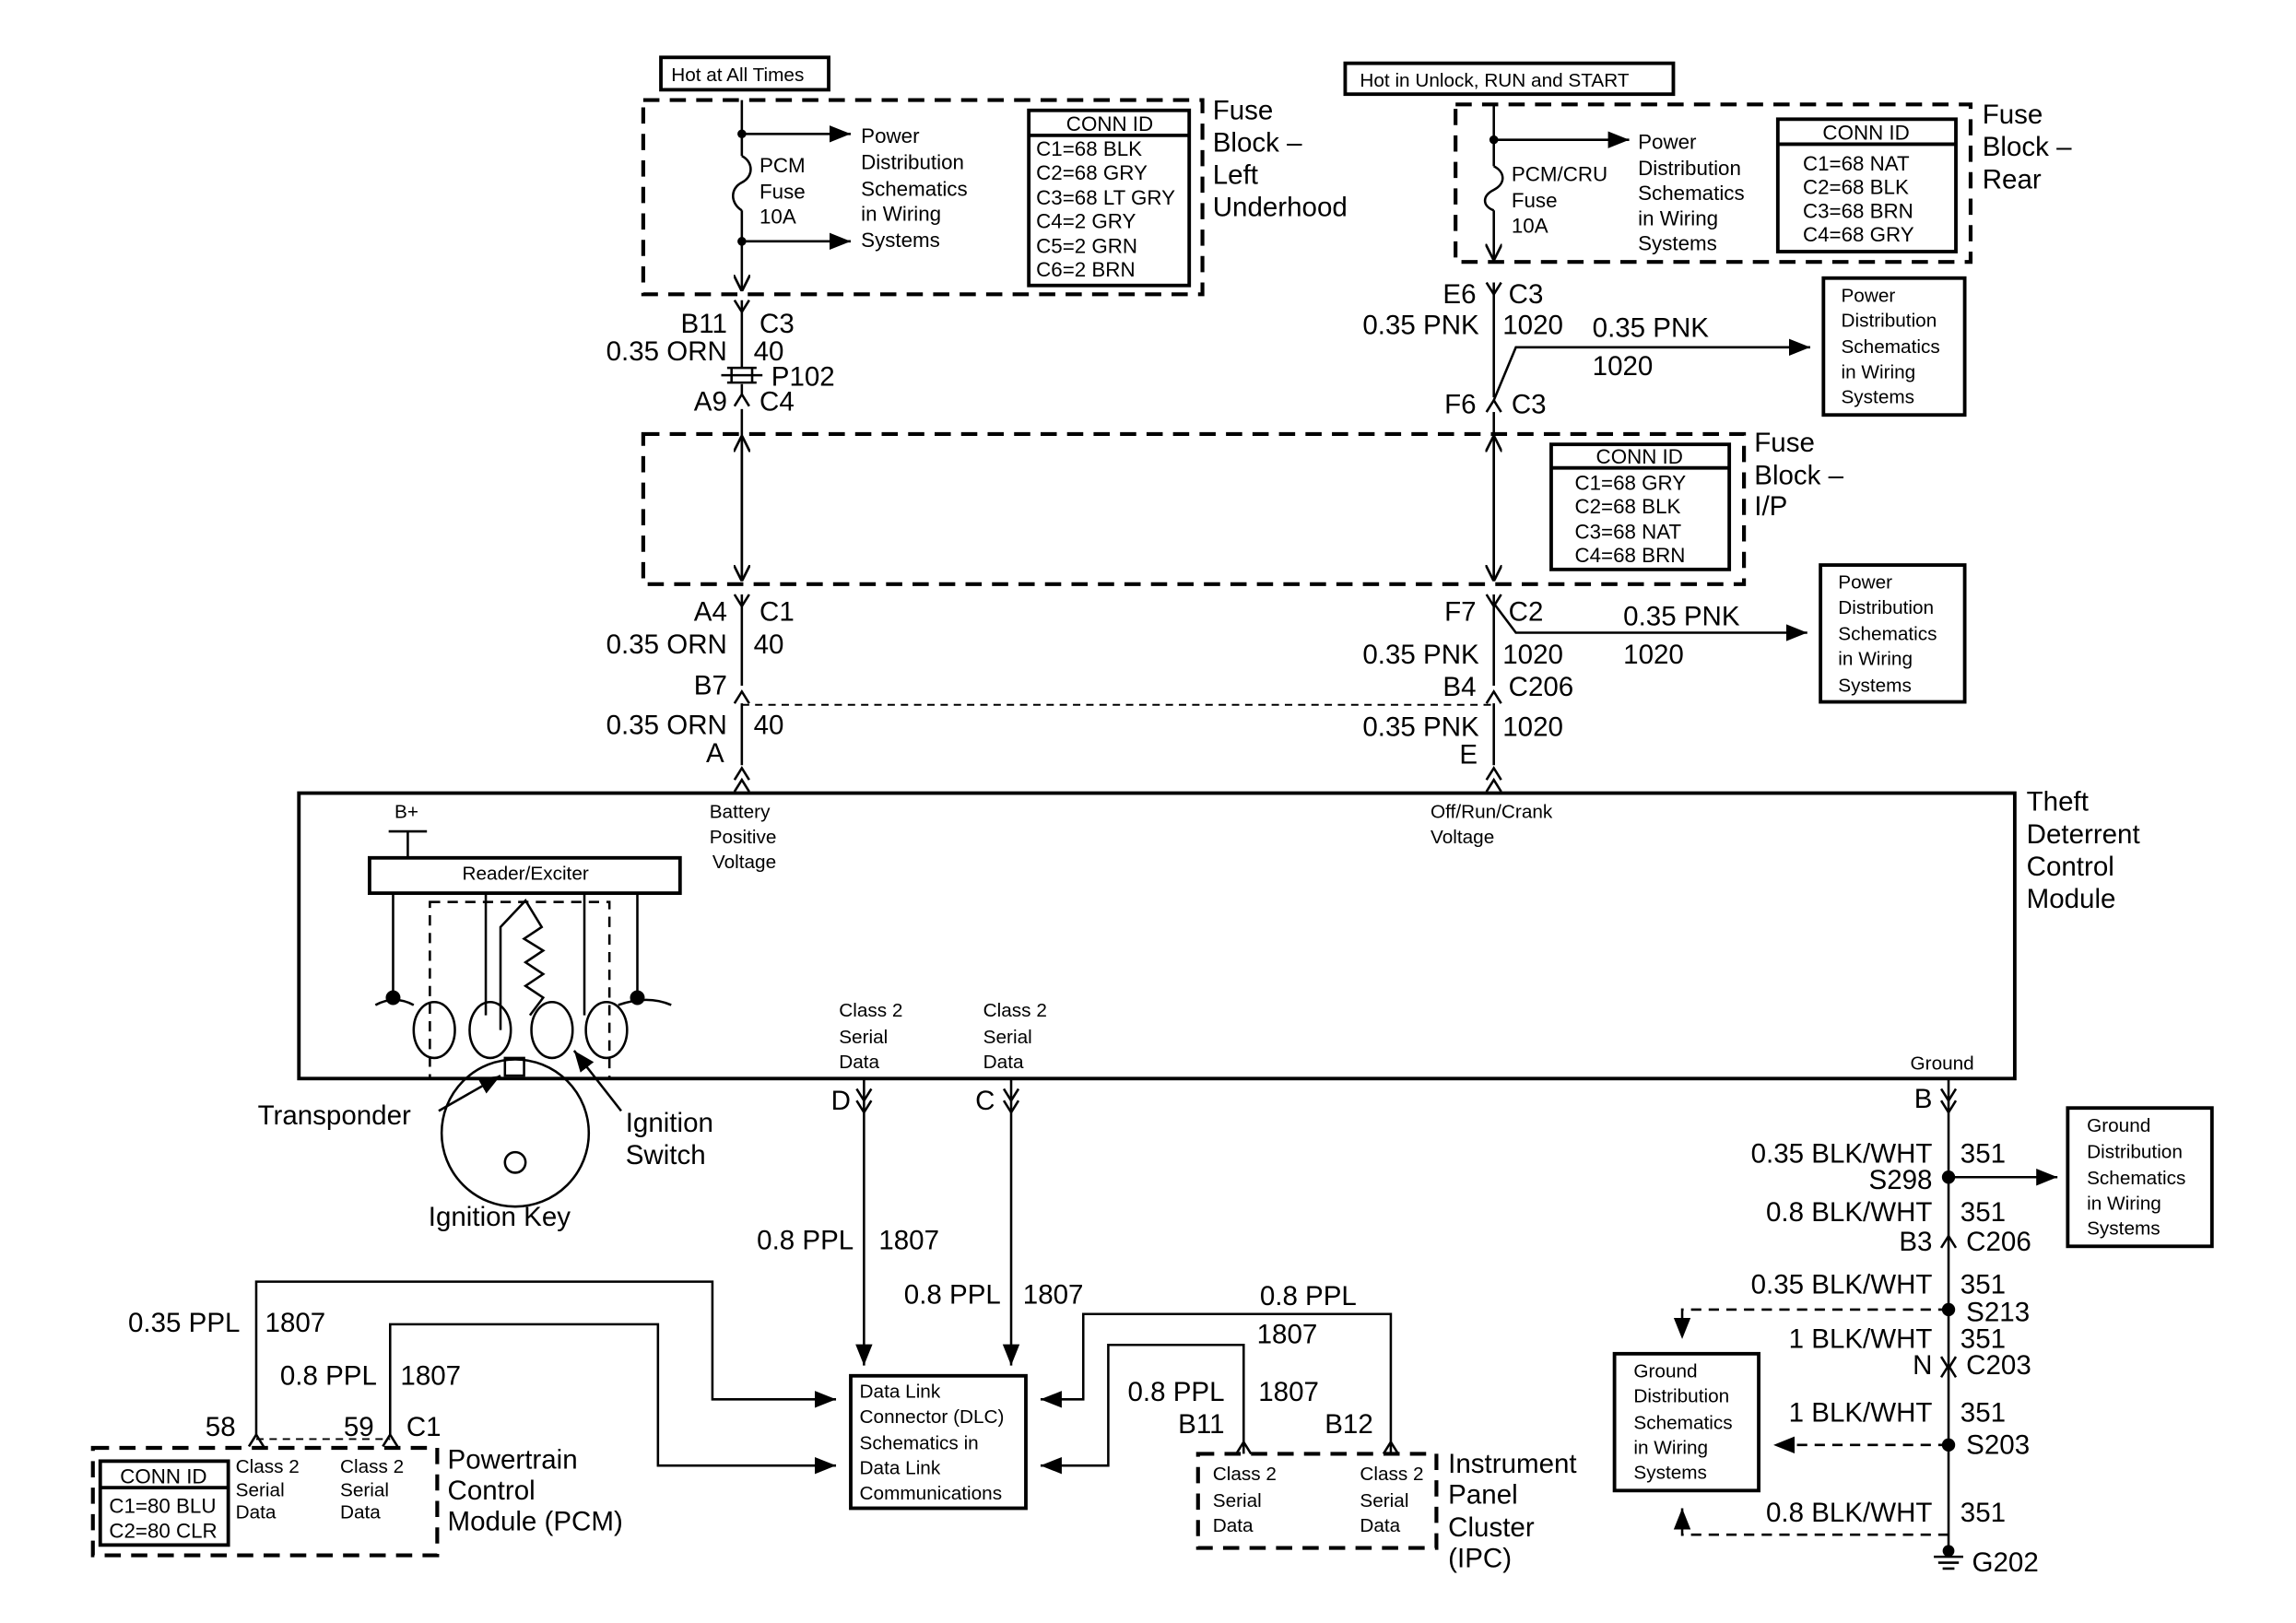  I want to click on b-plus-label: B+, so click(406, 812).